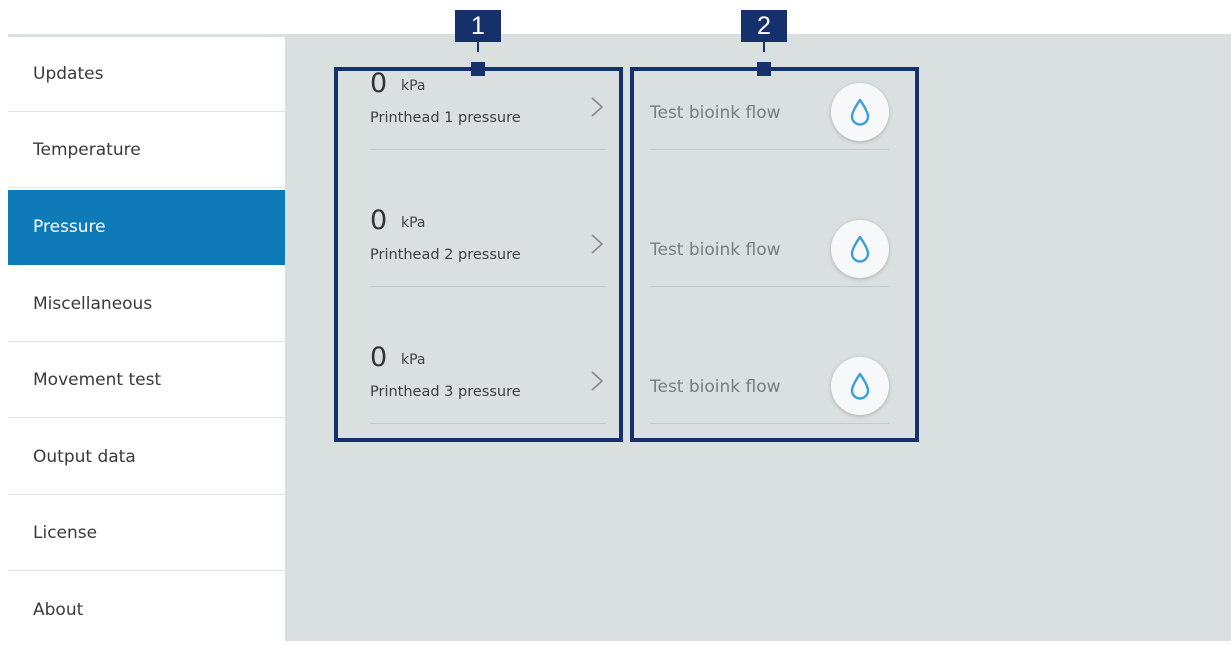  Describe the element at coordinates (69, 227) in the screenshot. I see `sidebar-item-label: Pressure` at that location.